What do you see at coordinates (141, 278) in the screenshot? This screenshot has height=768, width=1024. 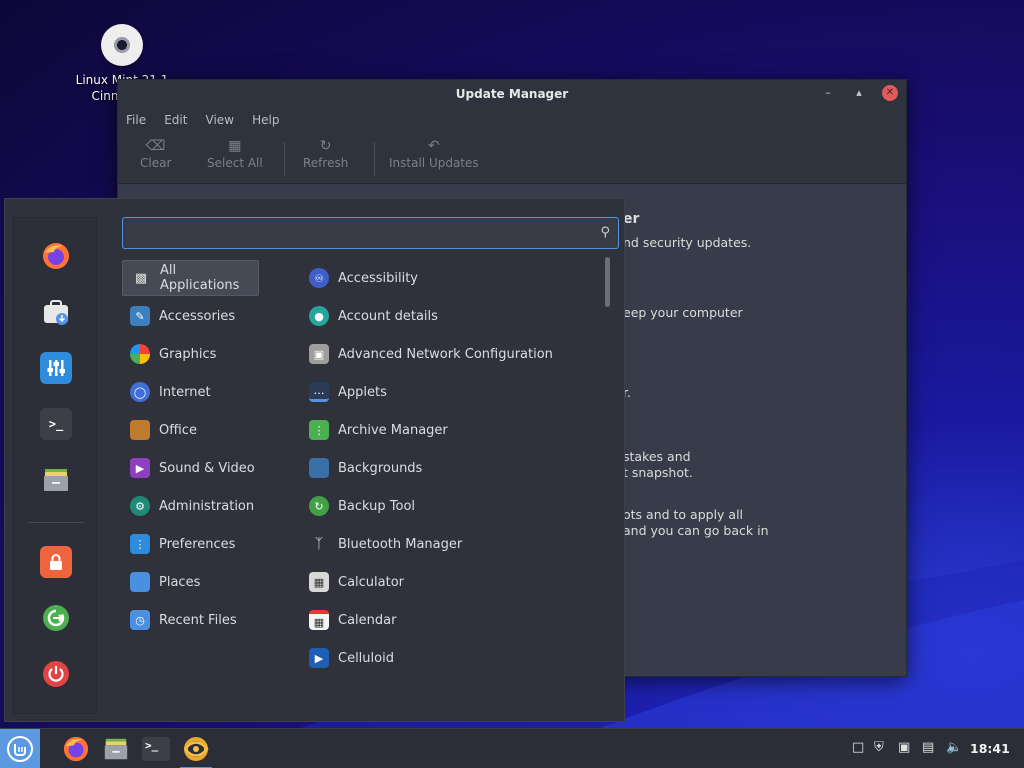 I see `grid-icon: ▩` at bounding box center [141, 278].